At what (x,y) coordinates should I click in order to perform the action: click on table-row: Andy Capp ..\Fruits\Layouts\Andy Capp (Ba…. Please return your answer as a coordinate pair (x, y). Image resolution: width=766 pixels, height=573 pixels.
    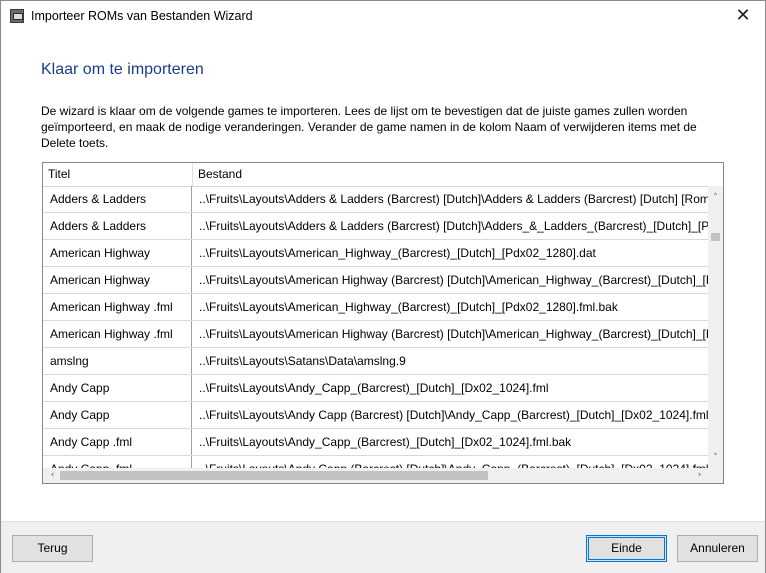
    Looking at the image, I should click on (375, 415).